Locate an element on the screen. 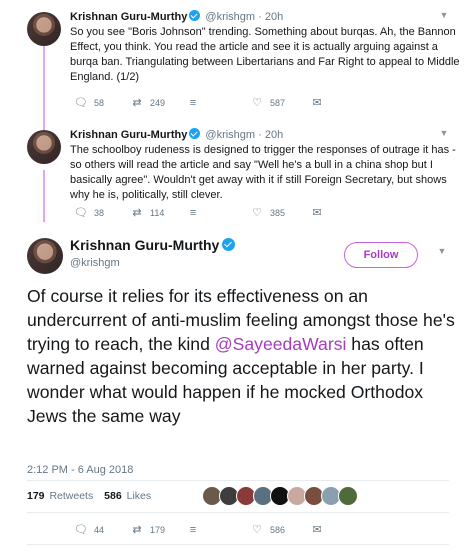 This screenshot has height=558, width=476. like-count: 587 is located at coordinates (278, 103).